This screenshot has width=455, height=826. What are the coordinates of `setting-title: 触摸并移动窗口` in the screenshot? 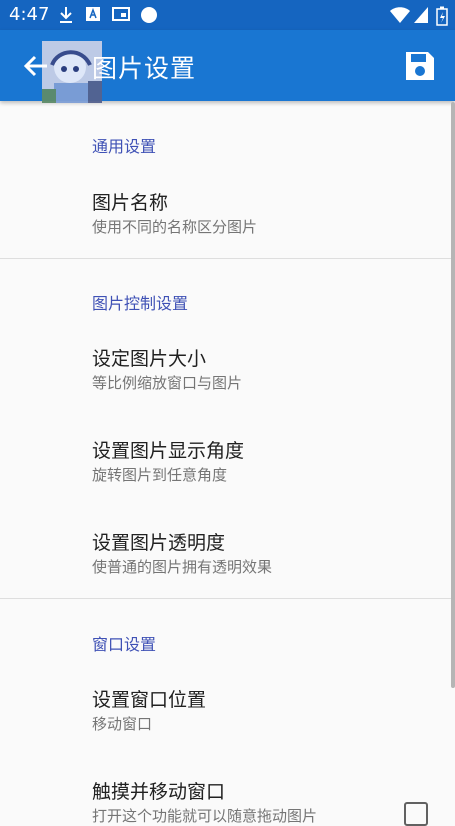 It's located at (159, 792).